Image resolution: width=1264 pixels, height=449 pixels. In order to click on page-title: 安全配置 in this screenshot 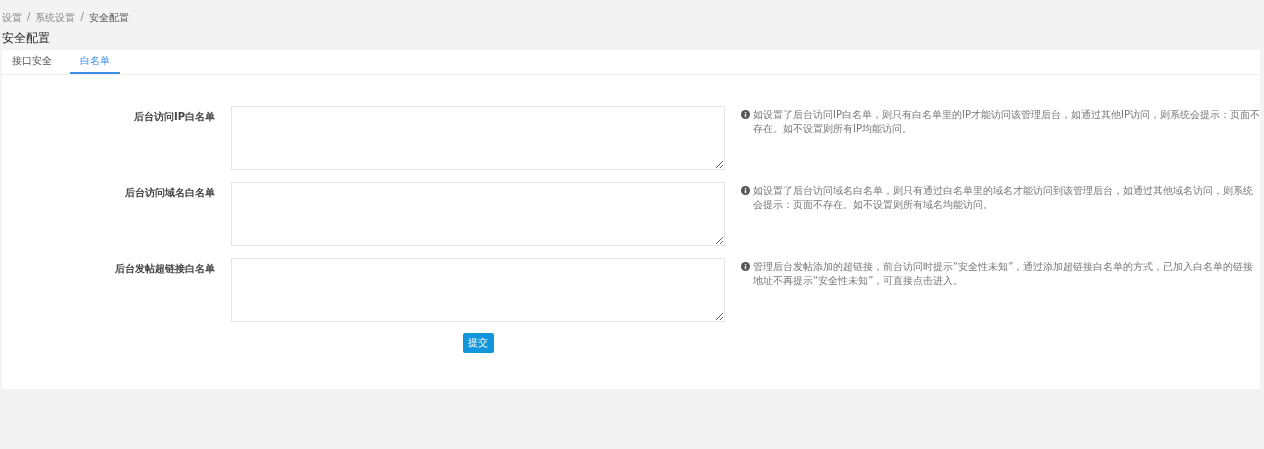, I will do `click(26, 38)`.